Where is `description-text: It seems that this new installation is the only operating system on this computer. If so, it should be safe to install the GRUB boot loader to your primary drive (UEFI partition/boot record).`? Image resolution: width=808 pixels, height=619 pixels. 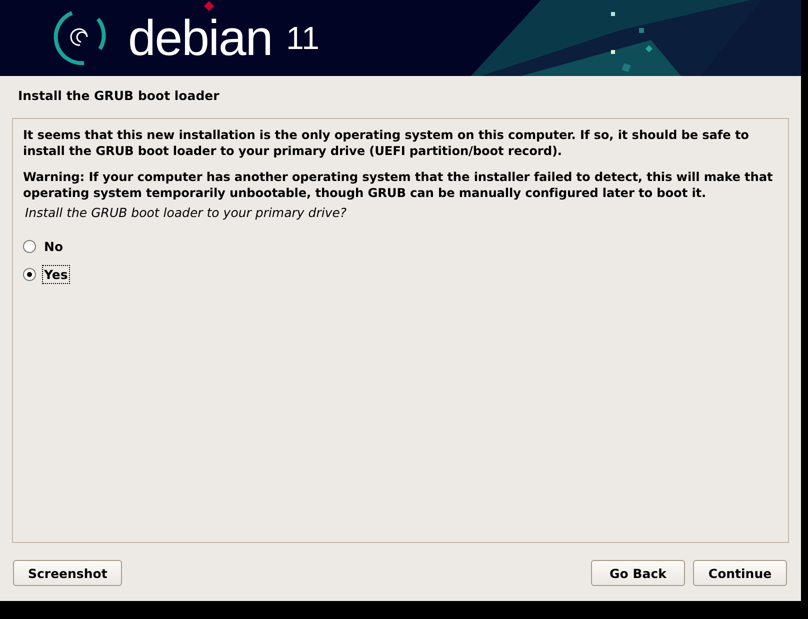 description-text: It seems that this new installation is the only operating system on this computer. If so, it should be safe to install the GRUB boot loader to your primary drive (UEFI partition/boot record). is located at coordinates (386, 143).